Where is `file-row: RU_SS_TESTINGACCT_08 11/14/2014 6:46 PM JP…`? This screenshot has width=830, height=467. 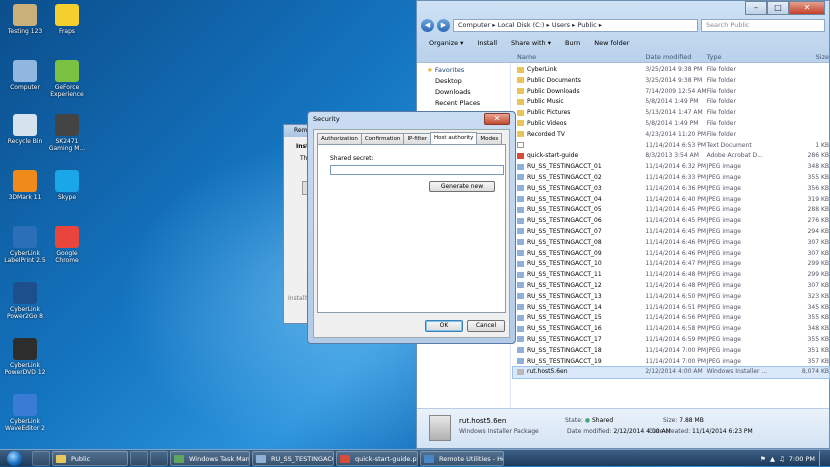 file-row: RU_SS_TESTINGACCT_08 11/14/2014 6:46 PM JP… is located at coordinates (671, 243).